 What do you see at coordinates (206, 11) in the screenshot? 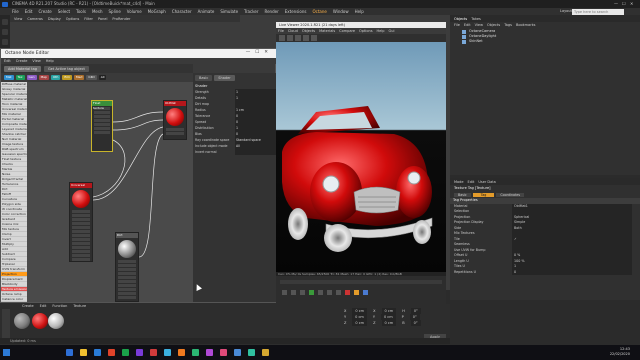
I see `menu-item-animate: Animate` at bounding box center [206, 11].